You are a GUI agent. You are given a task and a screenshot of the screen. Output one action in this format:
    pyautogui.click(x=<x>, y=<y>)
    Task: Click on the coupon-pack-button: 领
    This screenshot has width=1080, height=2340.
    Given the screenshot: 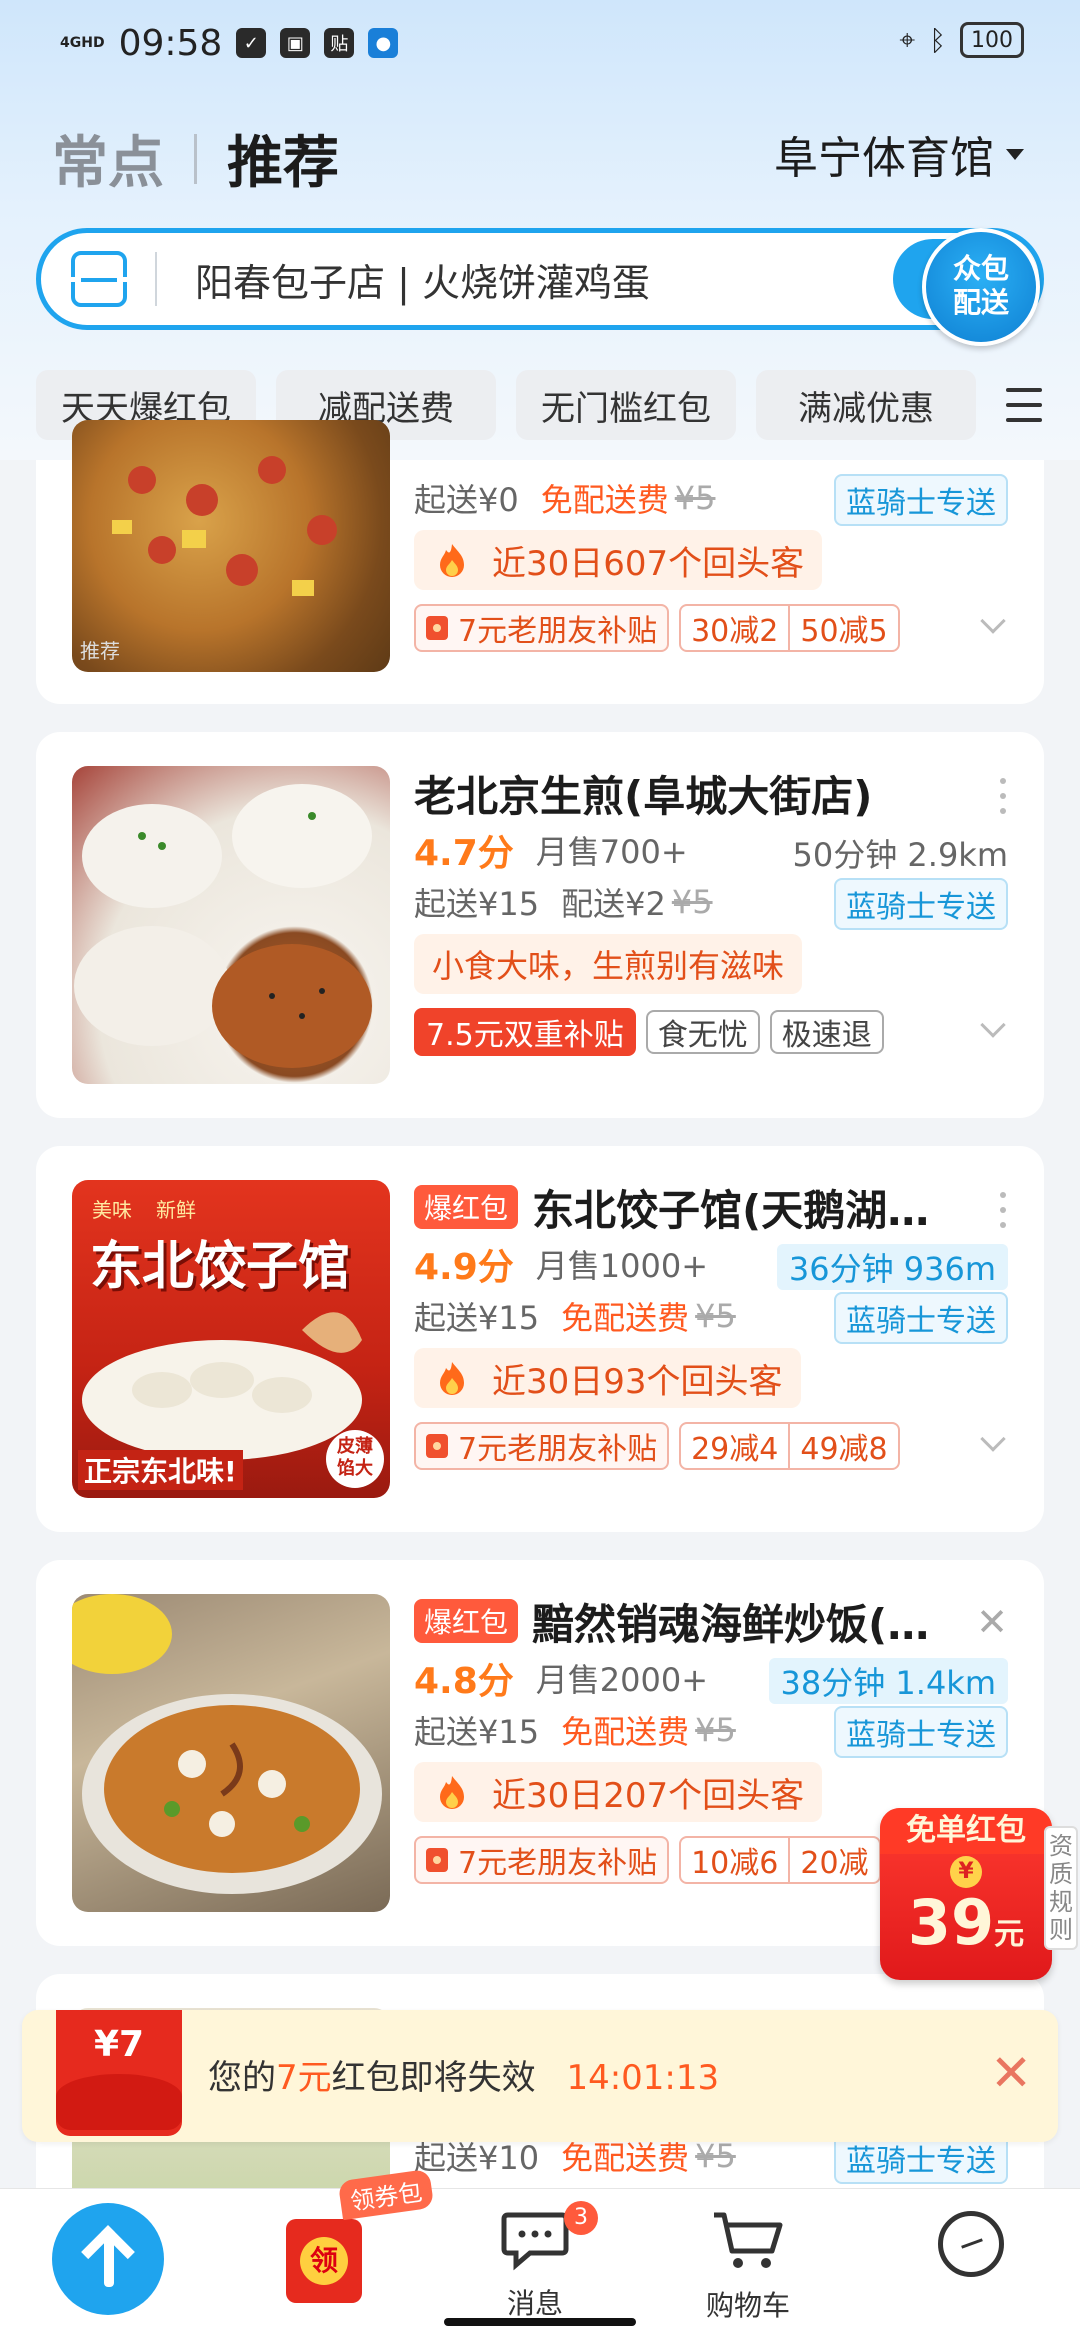 What is the action you would take?
    pyautogui.click(x=324, y=2261)
    